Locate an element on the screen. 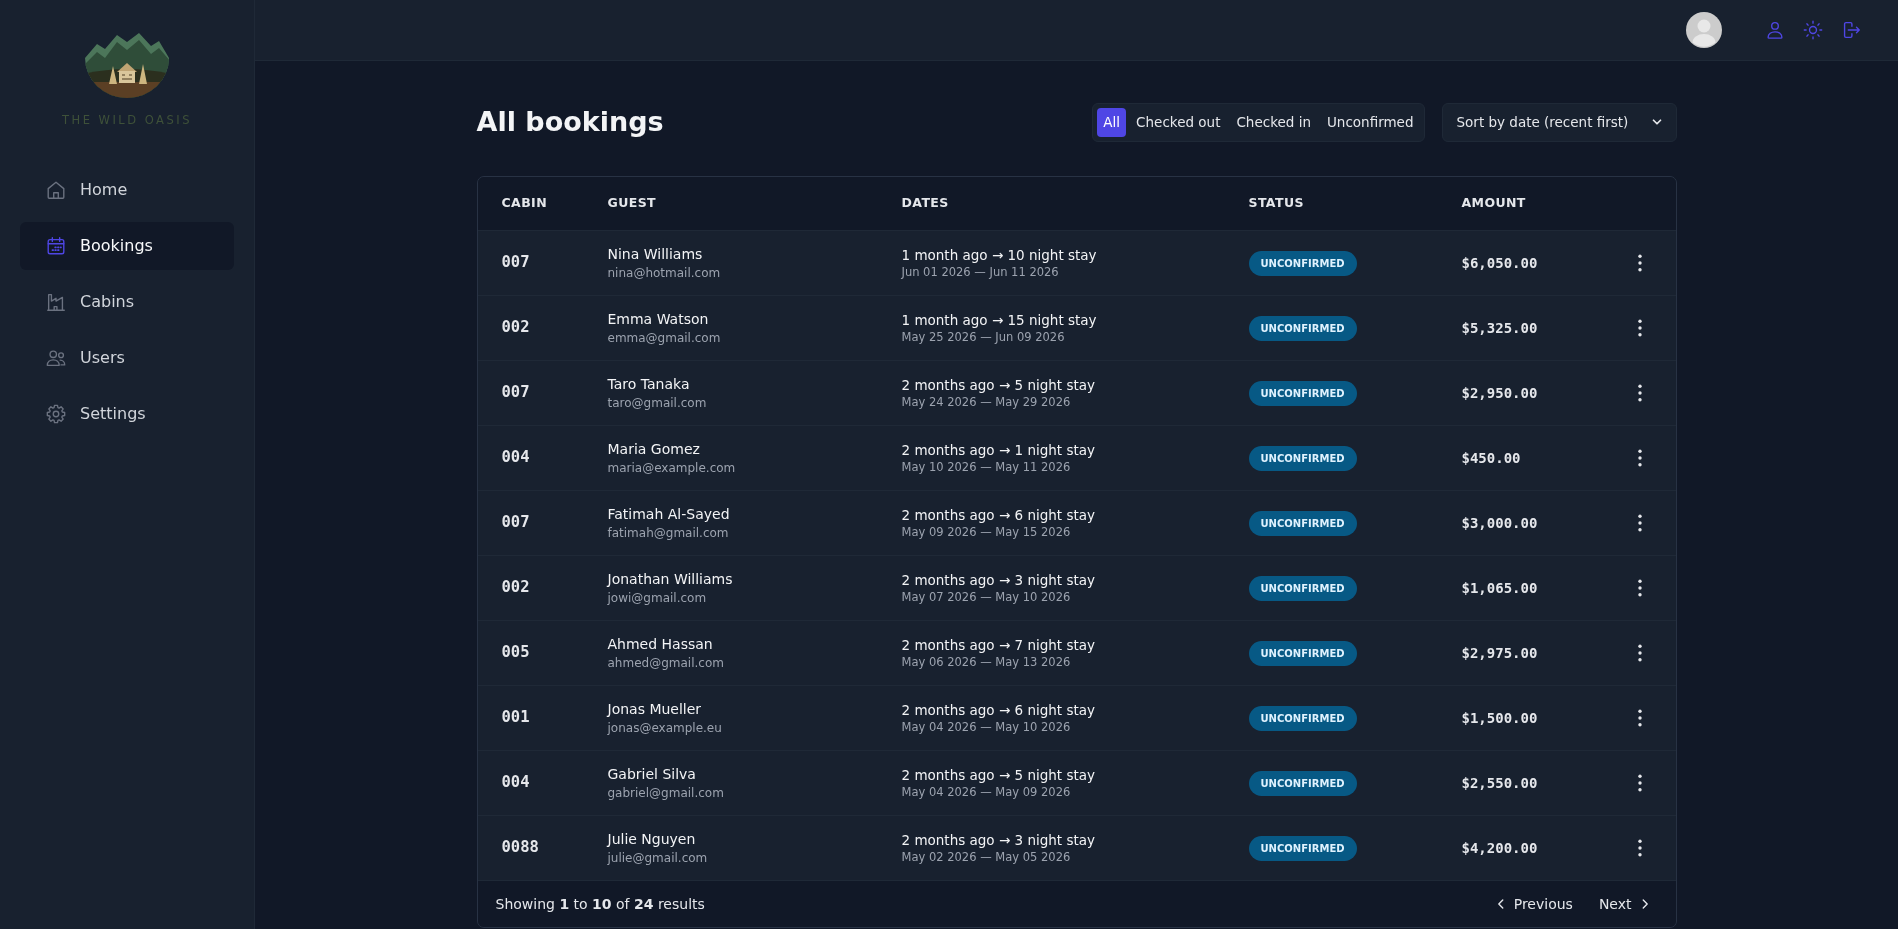  sun-icon is located at coordinates (1813, 30).